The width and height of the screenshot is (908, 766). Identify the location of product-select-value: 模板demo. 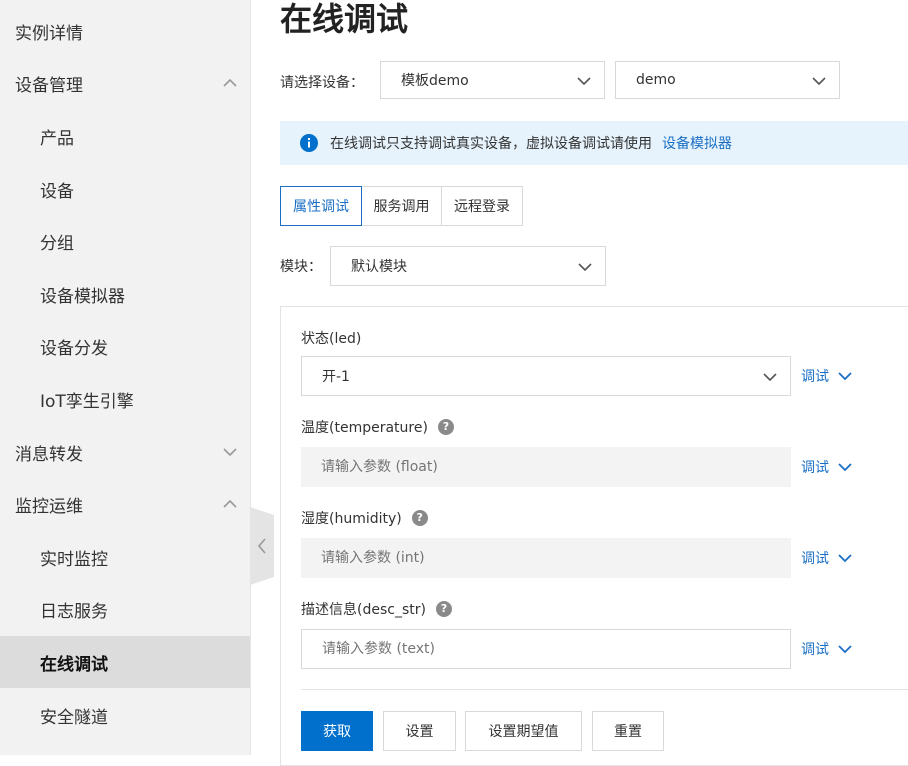
(435, 81).